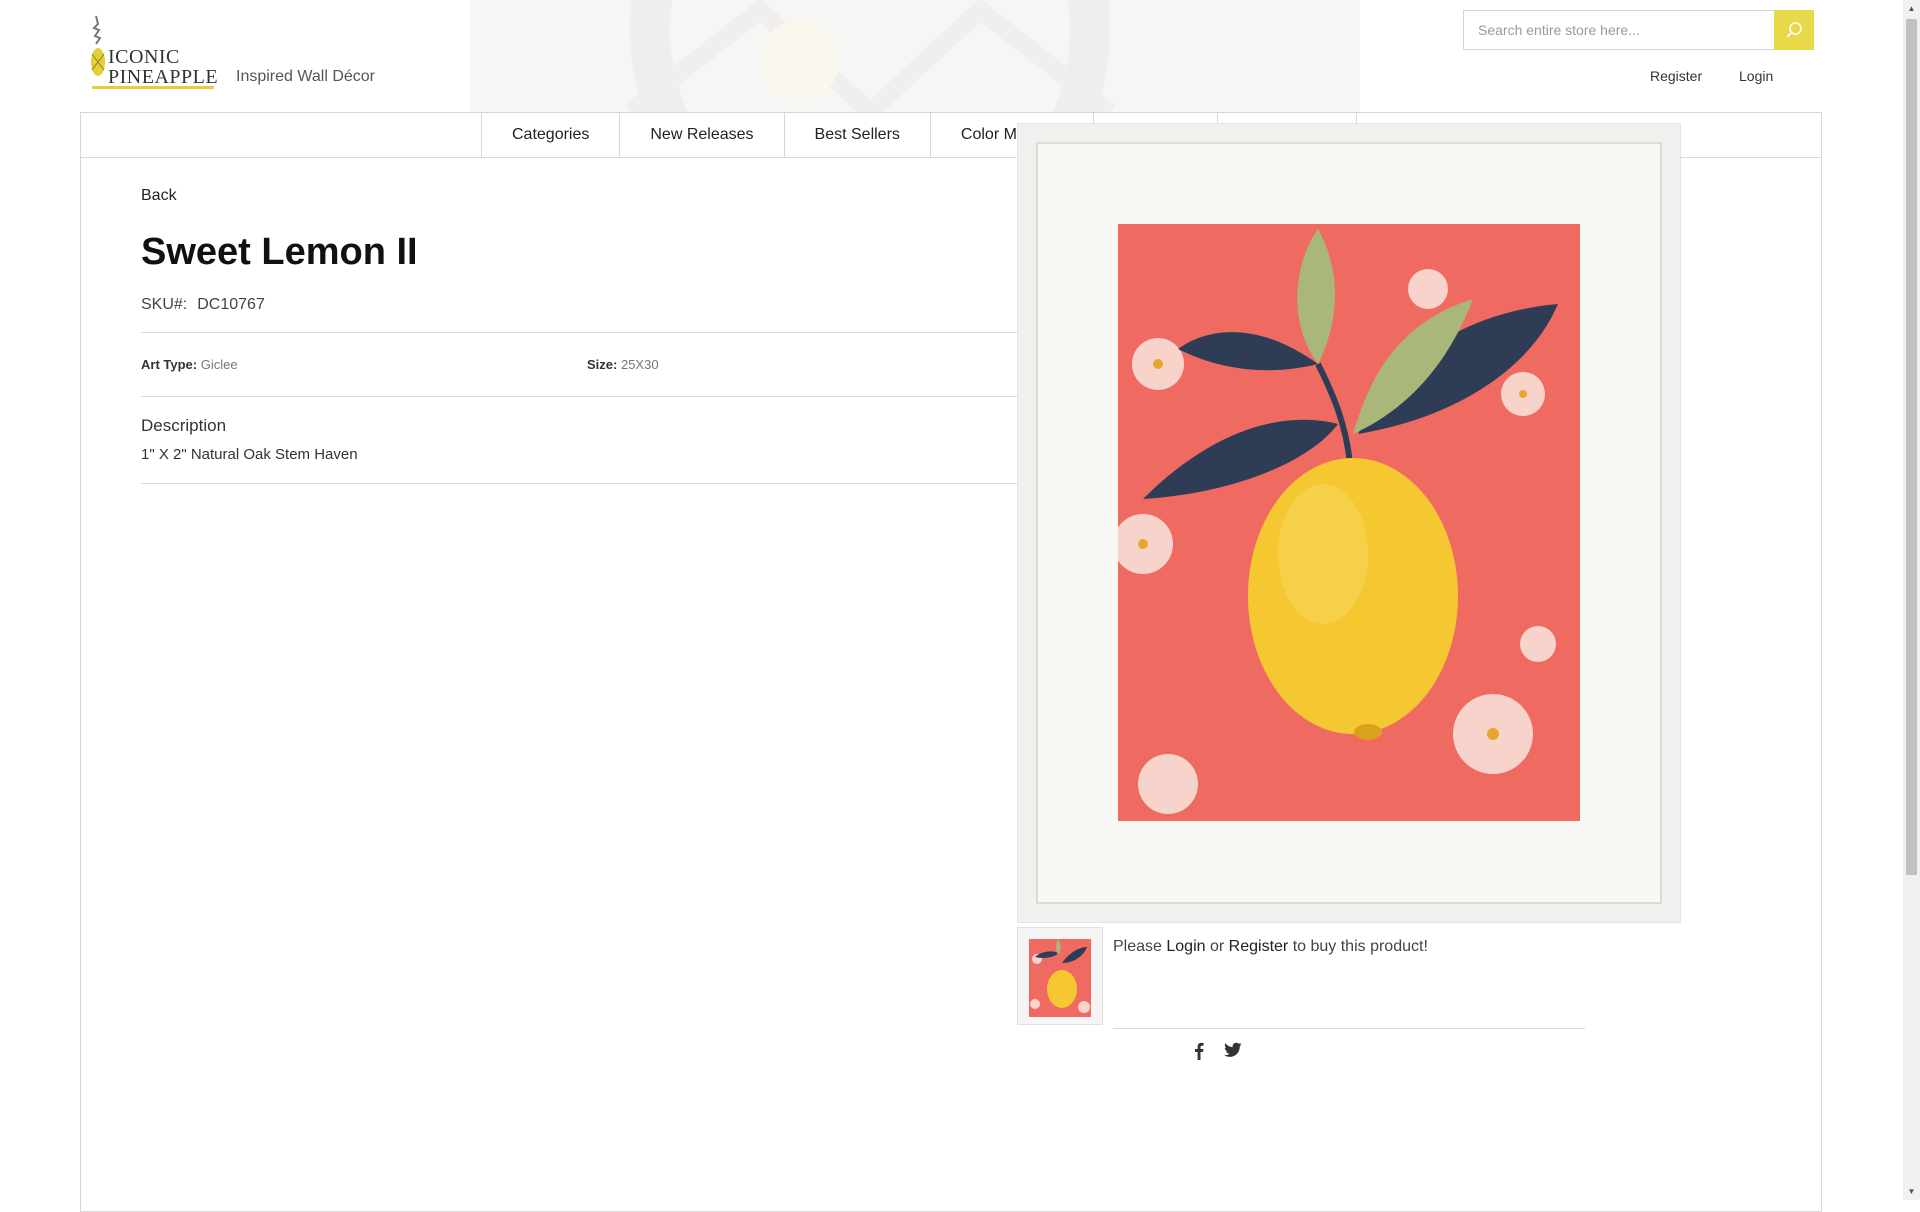  Describe the element at coordinates (1911, 447) in the screenshot. I see `scroll-thumb` at that location.